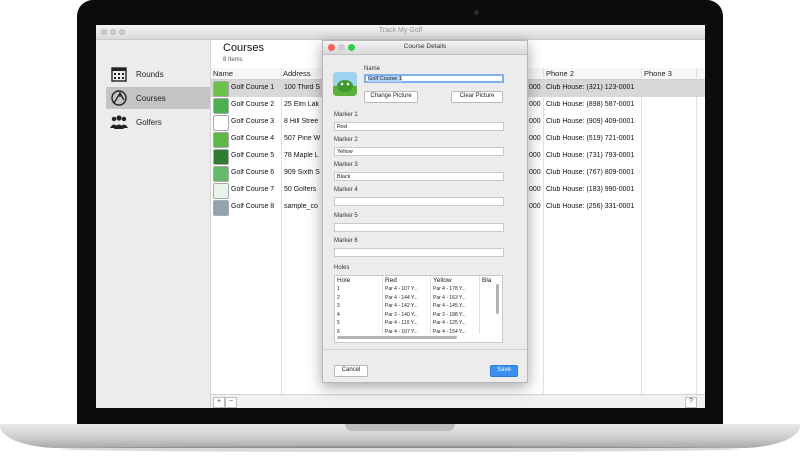 The image size is (800, 468). I want to click on column-header-phone2: Phone 2, so click(560, 73).